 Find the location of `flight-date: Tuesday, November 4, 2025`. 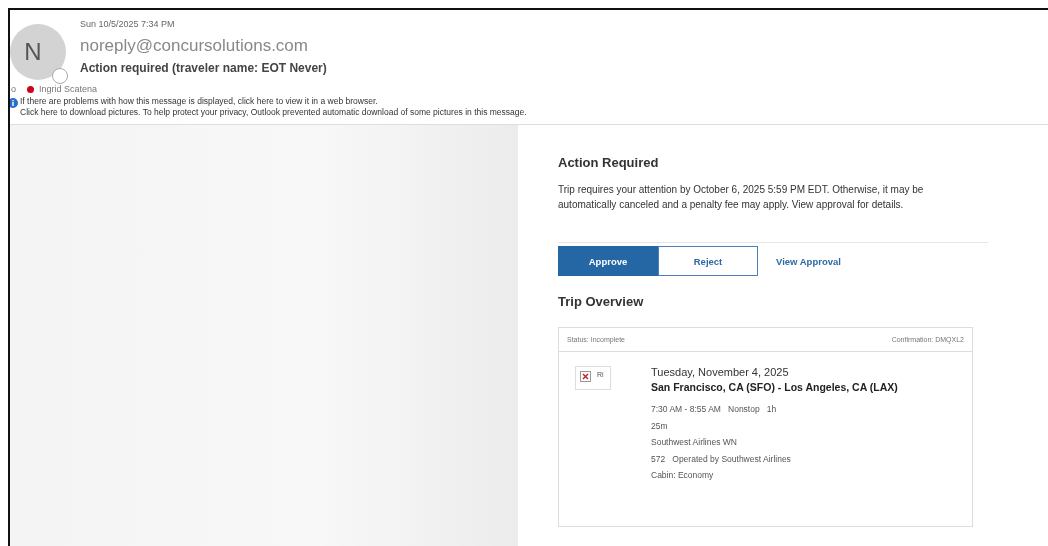

flight-date: Tuesday, November 4, 2025 is located at coordinates (720, 372).